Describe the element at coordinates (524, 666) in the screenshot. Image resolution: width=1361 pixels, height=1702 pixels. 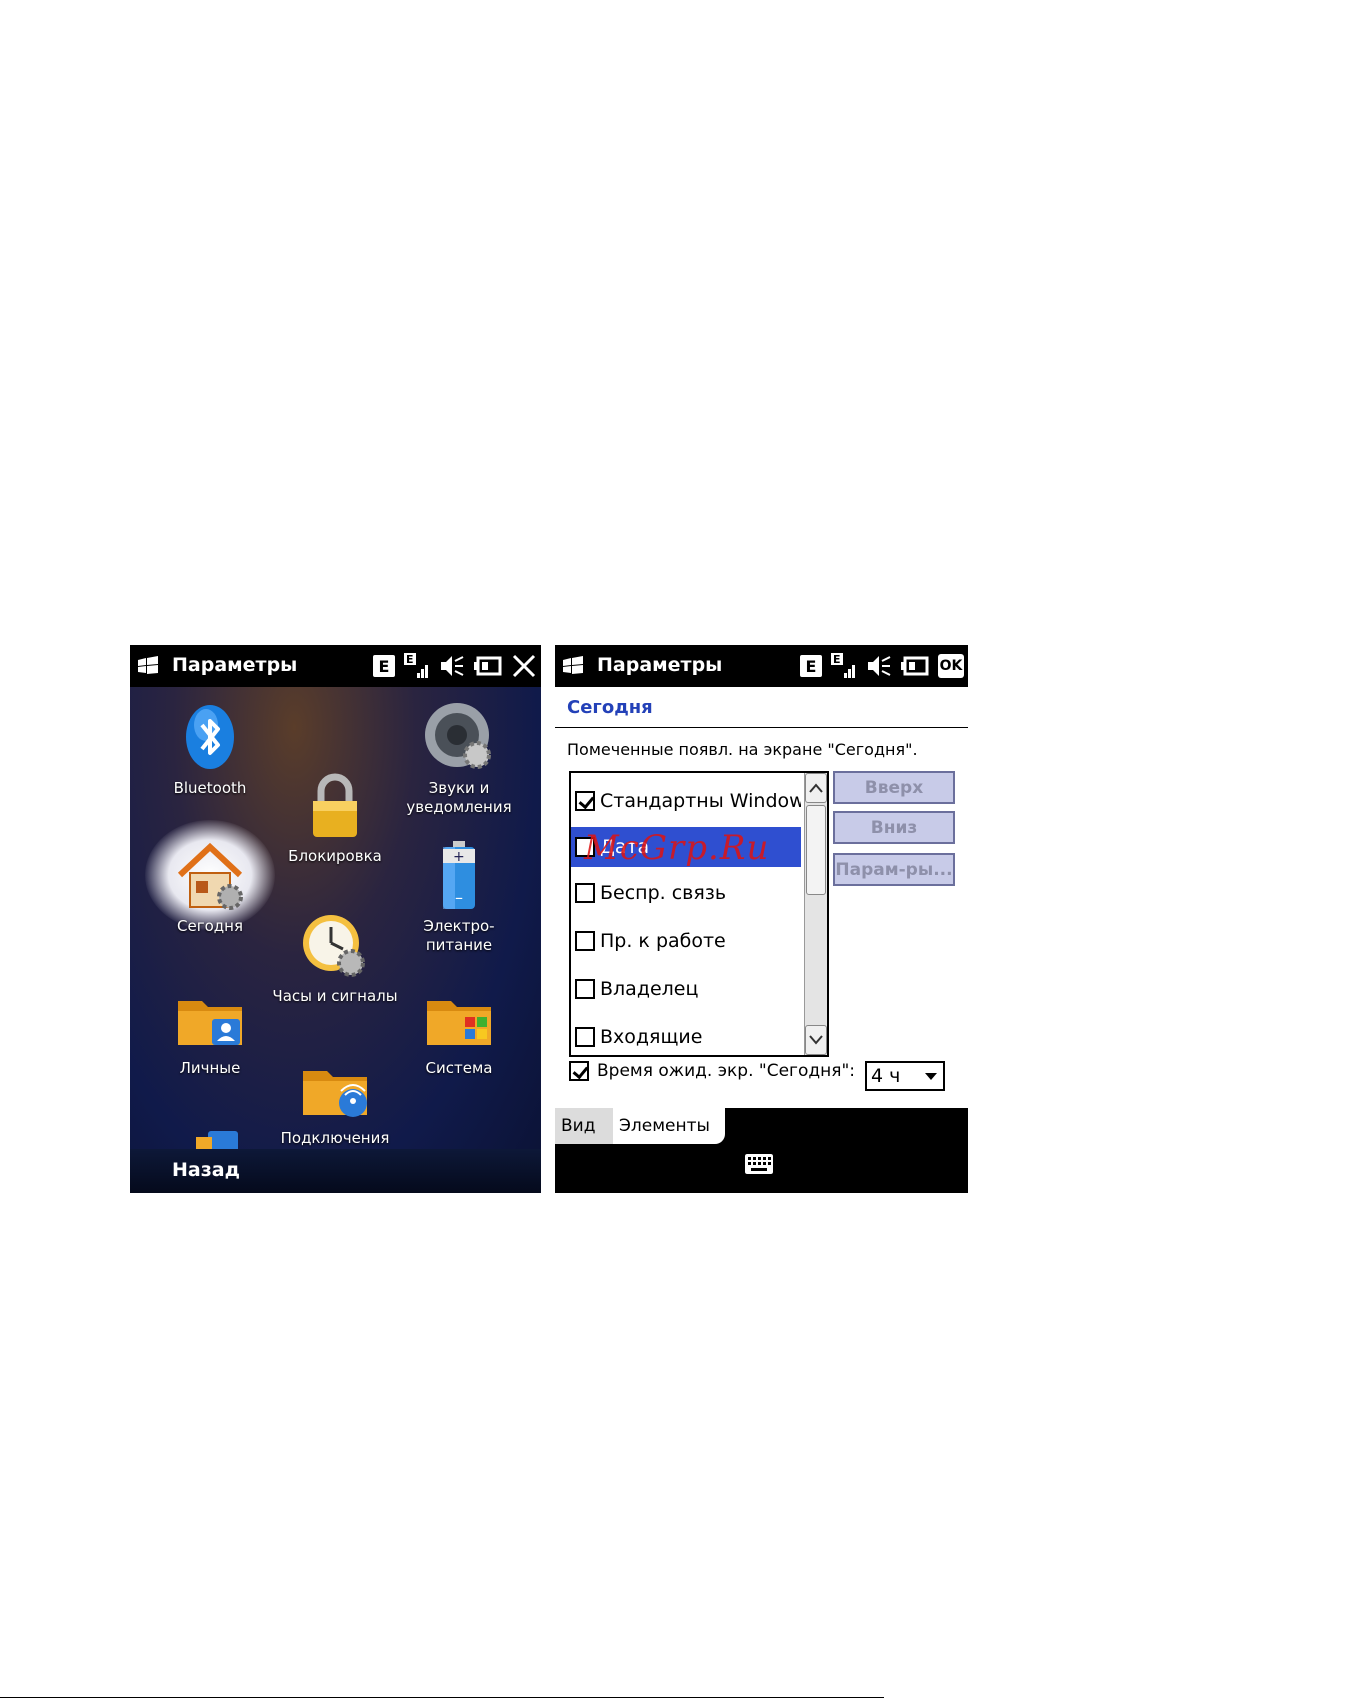
I see `close-icon` at that location.